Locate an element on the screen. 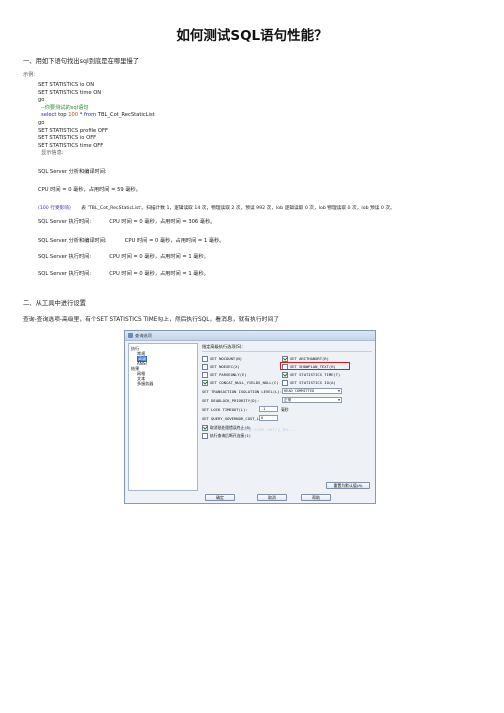  dialog-title: 查询选项 is located at coordinates (143, 335).